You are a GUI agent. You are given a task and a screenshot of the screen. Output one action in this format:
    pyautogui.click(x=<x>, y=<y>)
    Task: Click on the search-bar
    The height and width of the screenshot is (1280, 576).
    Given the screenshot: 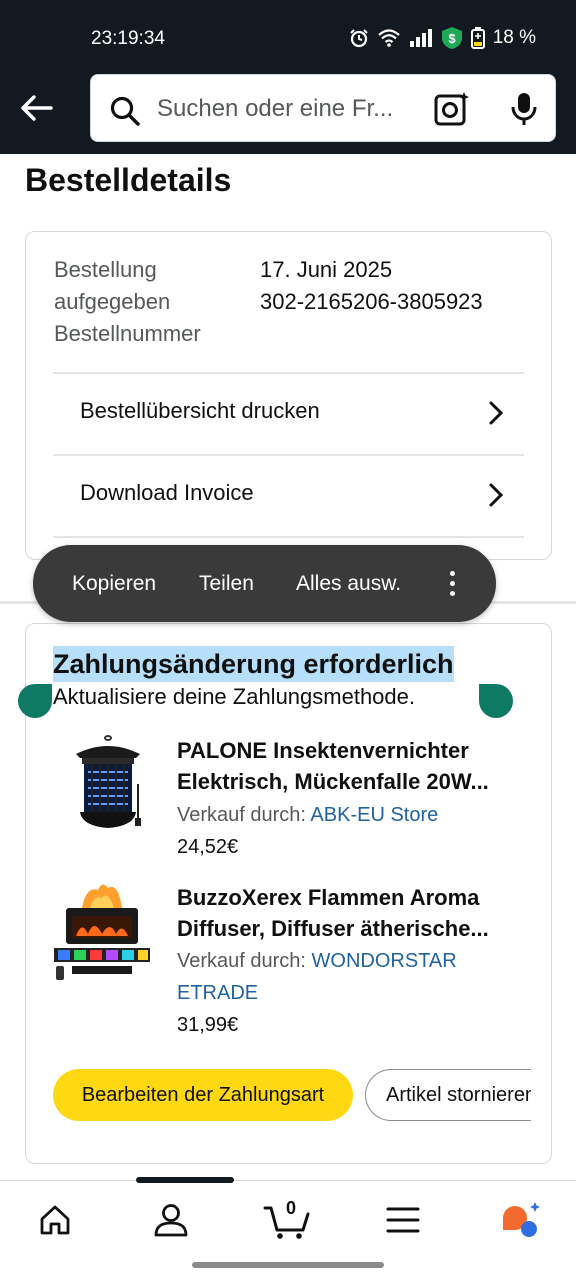 What is the action you would take?
    pyautogui.click(x=323, y=108)
    